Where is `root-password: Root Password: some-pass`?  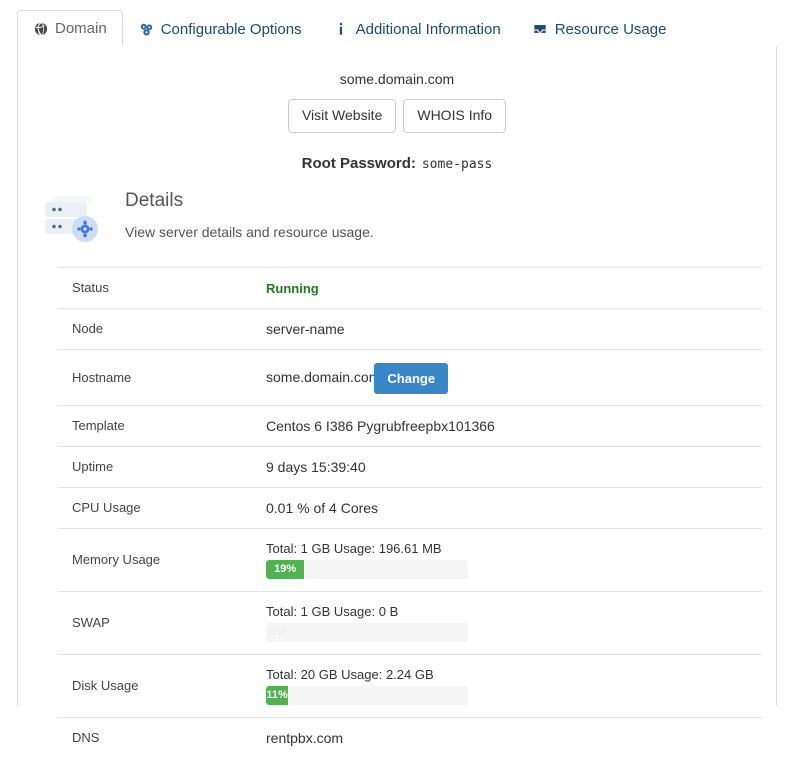 root-password: Root Password: some-pass is located at coordinates (397, 163).